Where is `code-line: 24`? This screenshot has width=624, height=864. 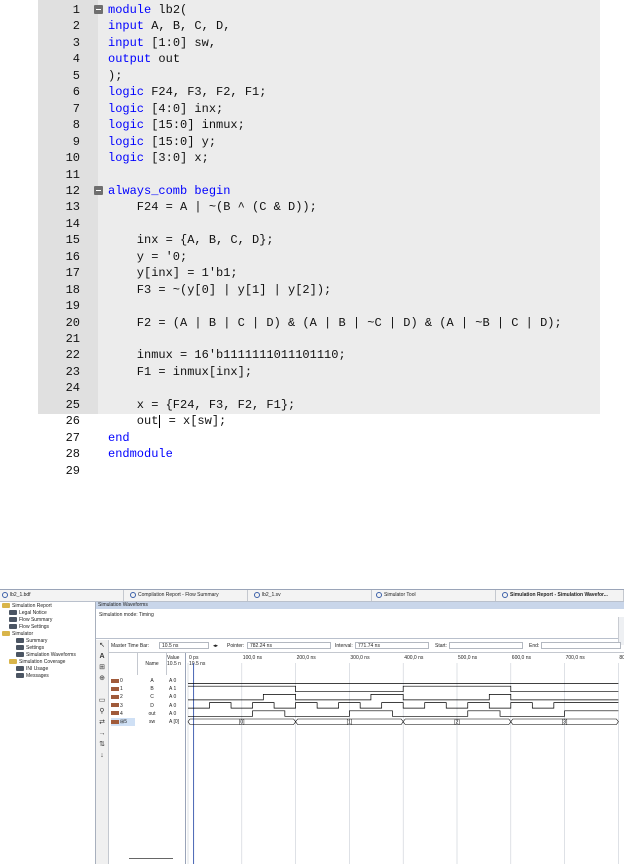 code-line: 24 is located at coordinates (319, 388).